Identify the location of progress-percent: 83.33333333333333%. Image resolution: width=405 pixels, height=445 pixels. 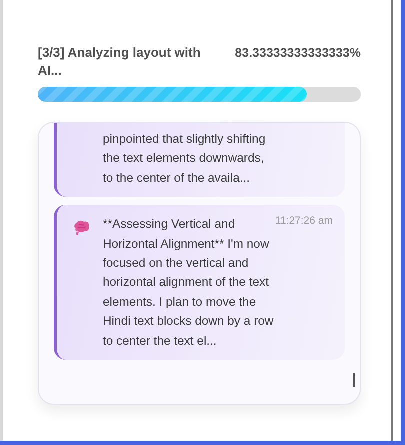
(298, 53).